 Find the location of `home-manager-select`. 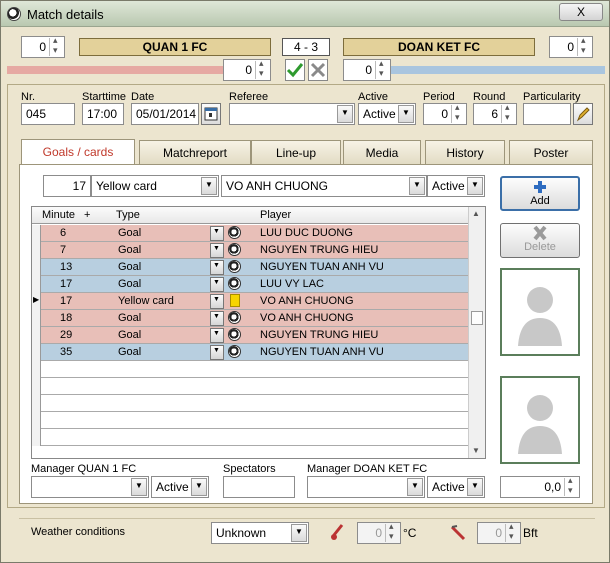

home-manager-select is located at coordinates (90, 487).